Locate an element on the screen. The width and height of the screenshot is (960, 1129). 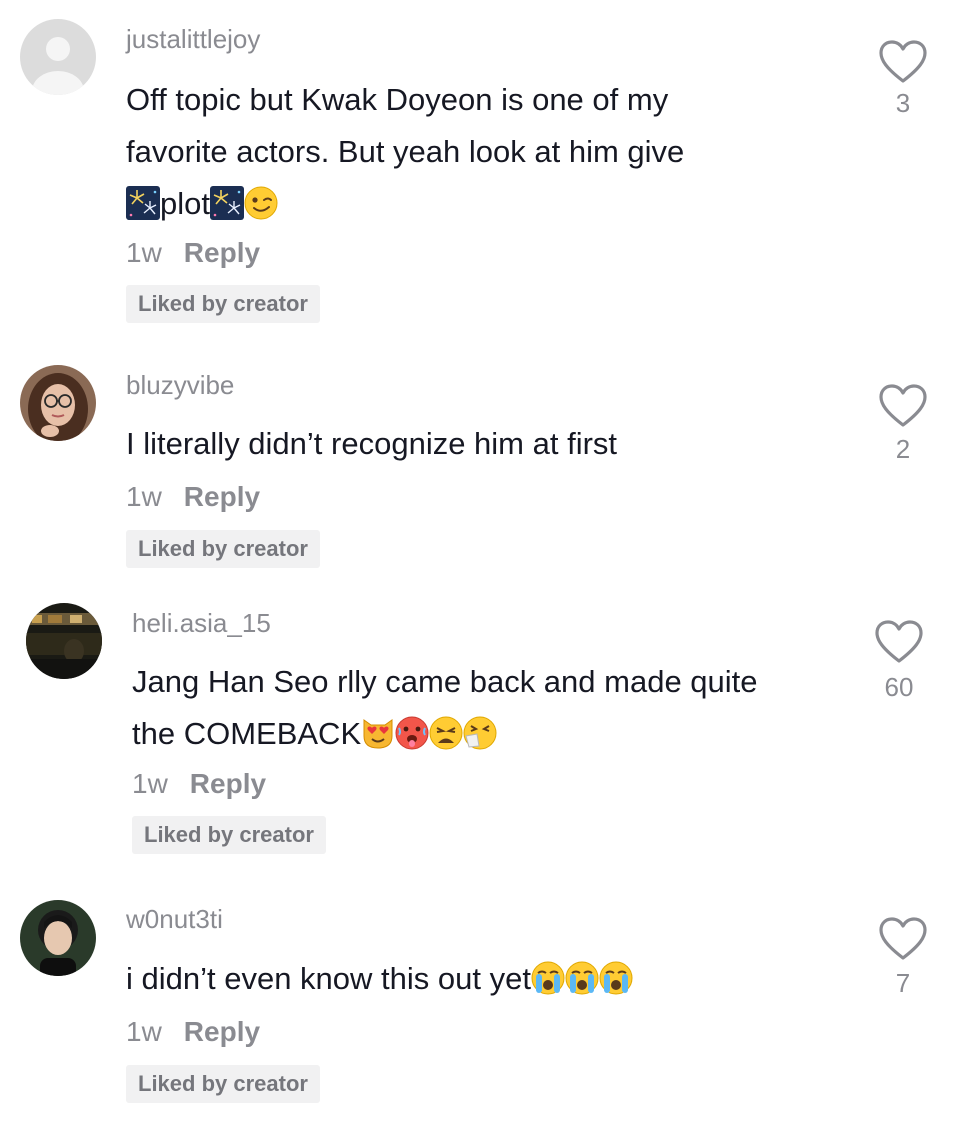
comment-text-tail: the COMEBACK is located at coordinates (247, 733).